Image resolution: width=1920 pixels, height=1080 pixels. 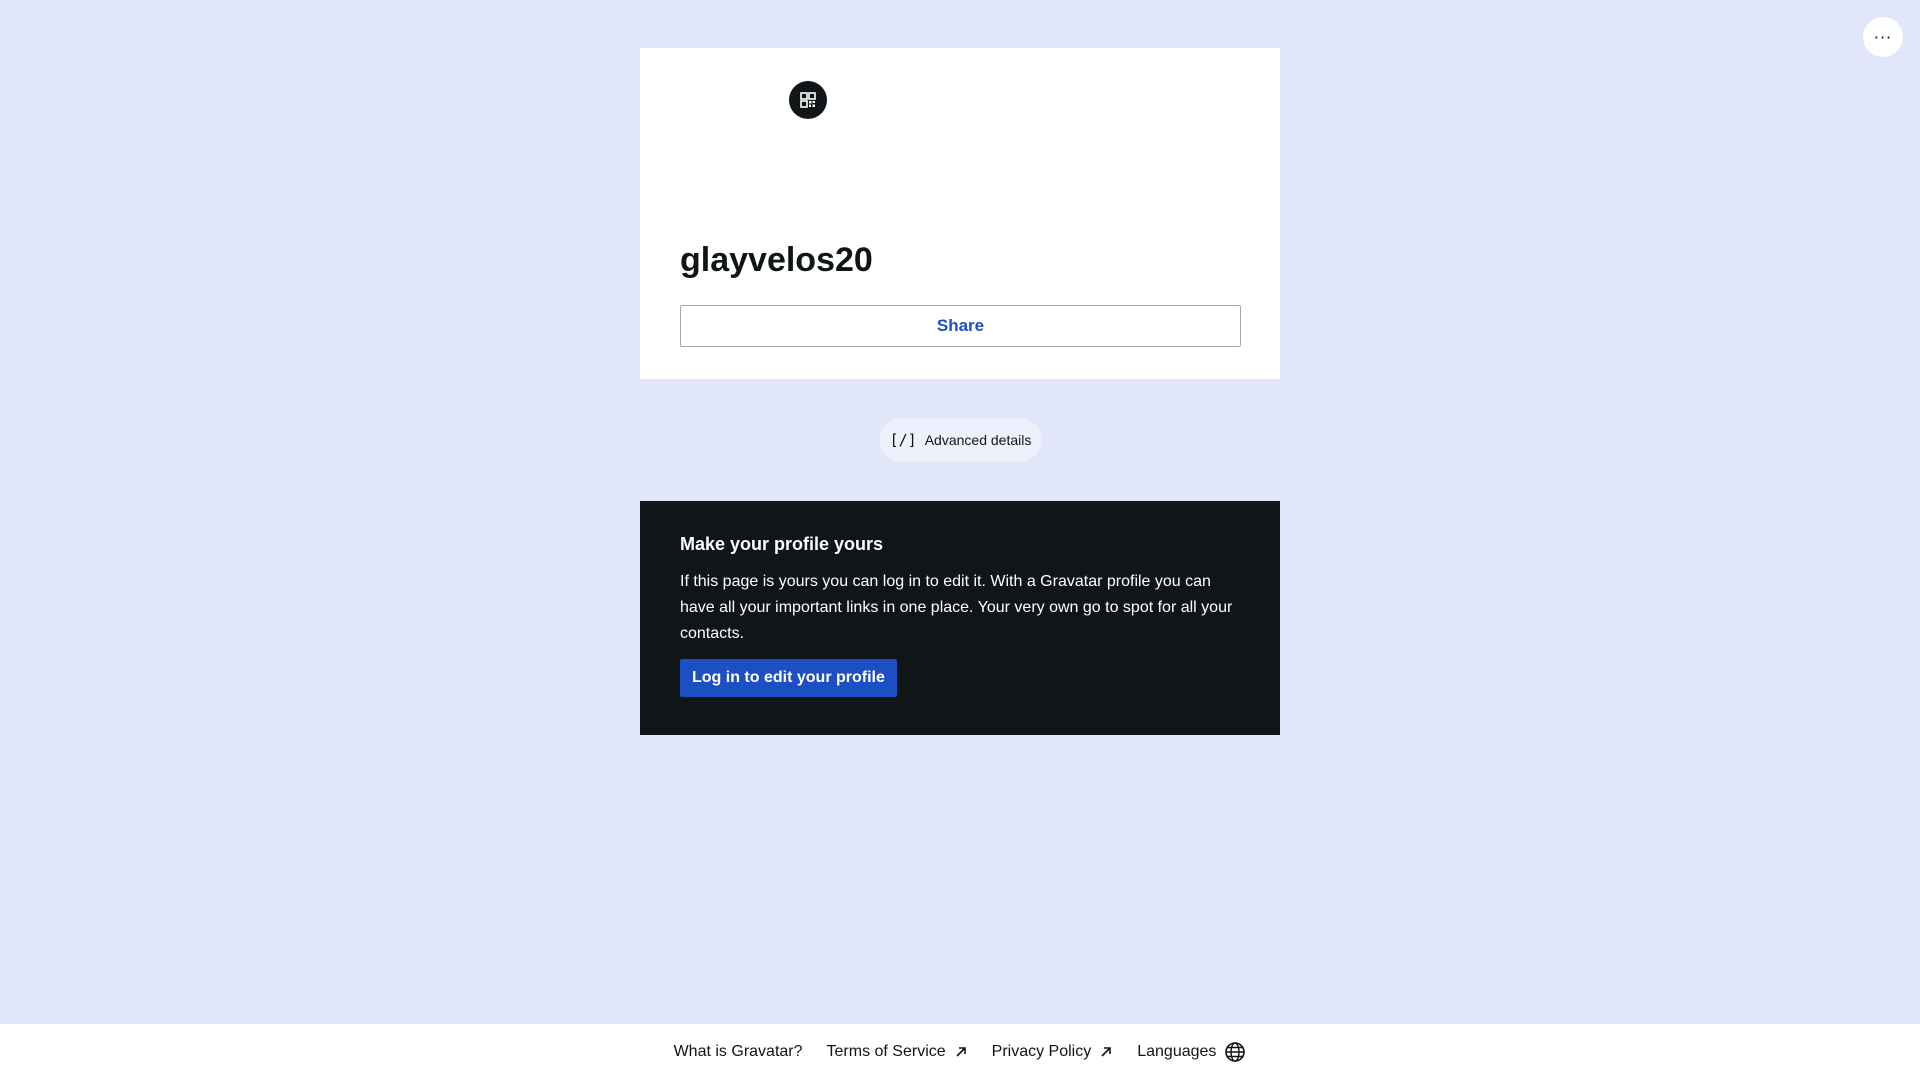 What do you see at coordinates (788, 678) in the screenshot?
I see `login-edit-profile-button: Log in to edit your profile` at bounding box center [788, 678].